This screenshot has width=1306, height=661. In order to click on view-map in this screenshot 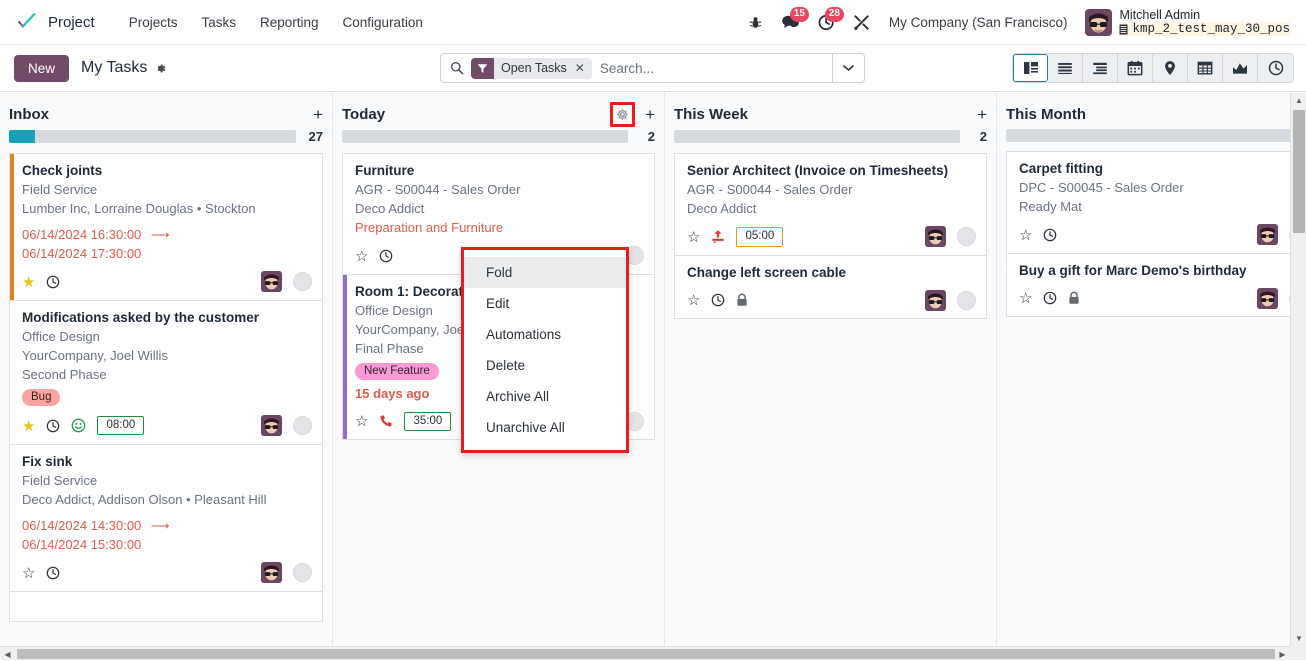, I will do `click(1170, 68)`.